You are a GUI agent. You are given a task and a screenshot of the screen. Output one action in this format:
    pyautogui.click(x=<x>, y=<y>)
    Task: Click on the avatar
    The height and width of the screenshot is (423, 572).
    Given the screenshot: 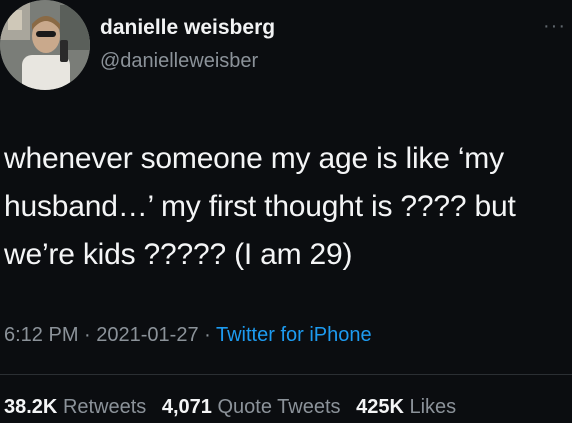 What is the action you would take?
    pyautogui.click(x=45, y=45)
    